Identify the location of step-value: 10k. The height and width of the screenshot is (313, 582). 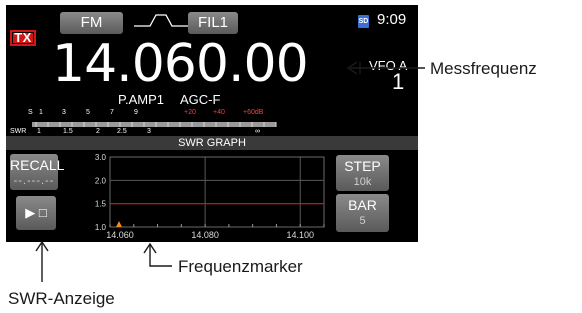
(362, 182).